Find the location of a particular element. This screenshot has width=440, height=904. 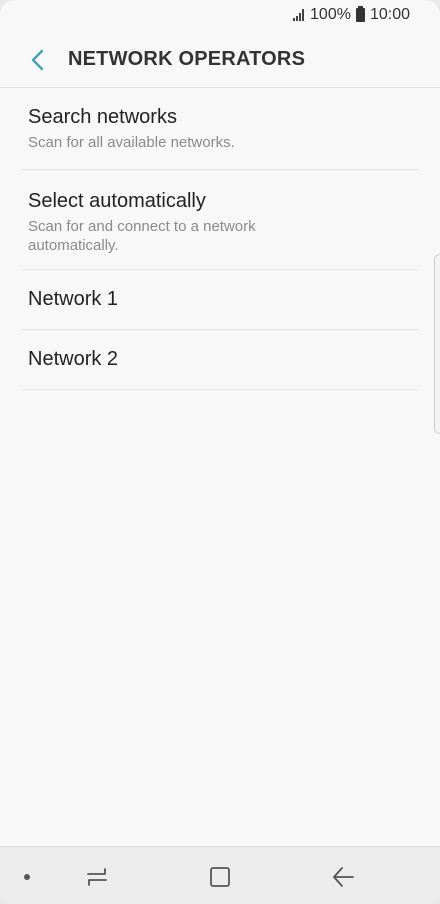

list-item-title: Network 1 is located at coordinates (73, 299).